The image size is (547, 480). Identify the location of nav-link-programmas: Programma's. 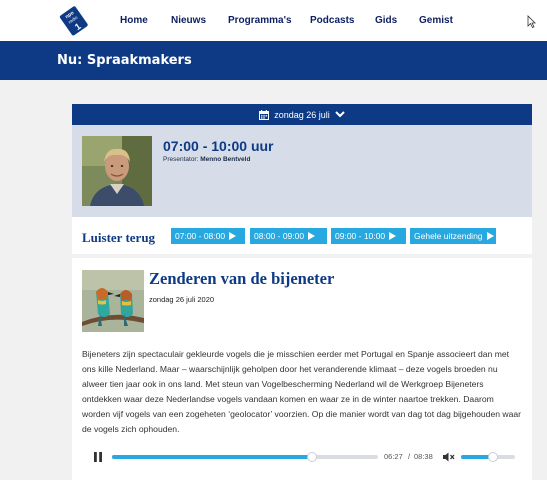
(269, 20).